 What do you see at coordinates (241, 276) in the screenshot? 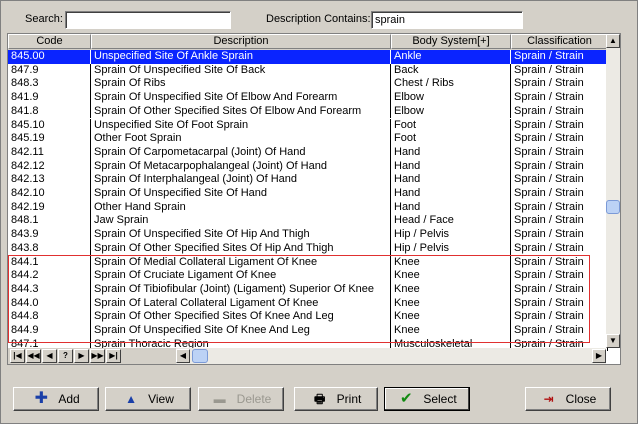
I see `description-cell: Sprain Of Cruciate Ligament Of Knee` at bounding box center [241, 276].